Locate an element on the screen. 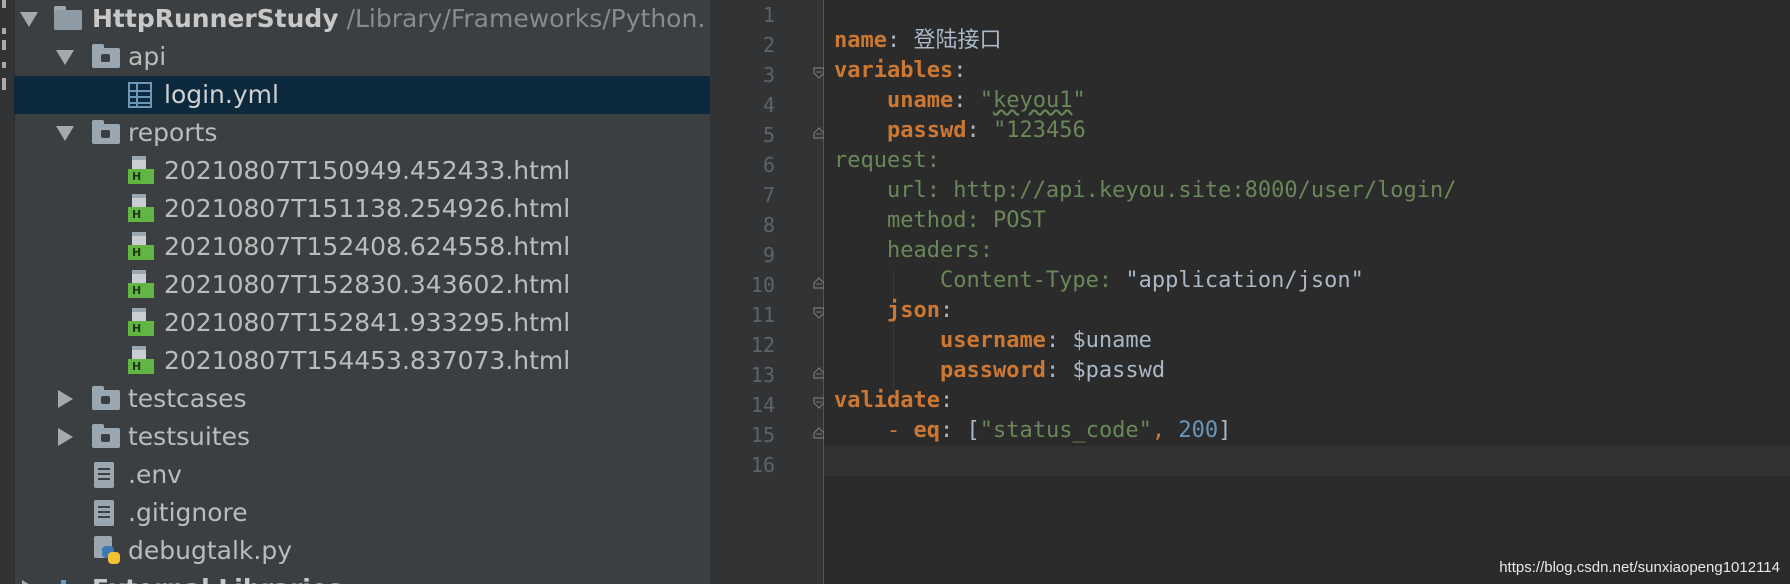  file-label: 20210807T152408.624558.html is located at coordinates (367, 246).